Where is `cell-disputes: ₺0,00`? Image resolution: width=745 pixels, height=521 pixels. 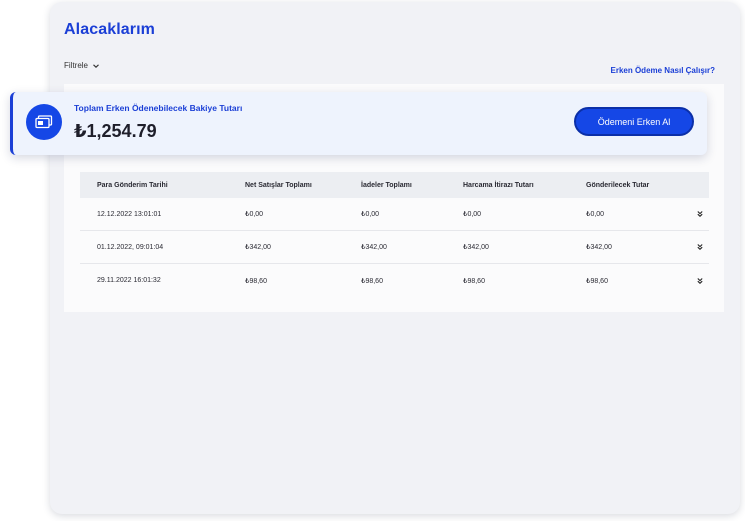
cell-disputes: ₺0,00 is located at coordinates (472, 214).